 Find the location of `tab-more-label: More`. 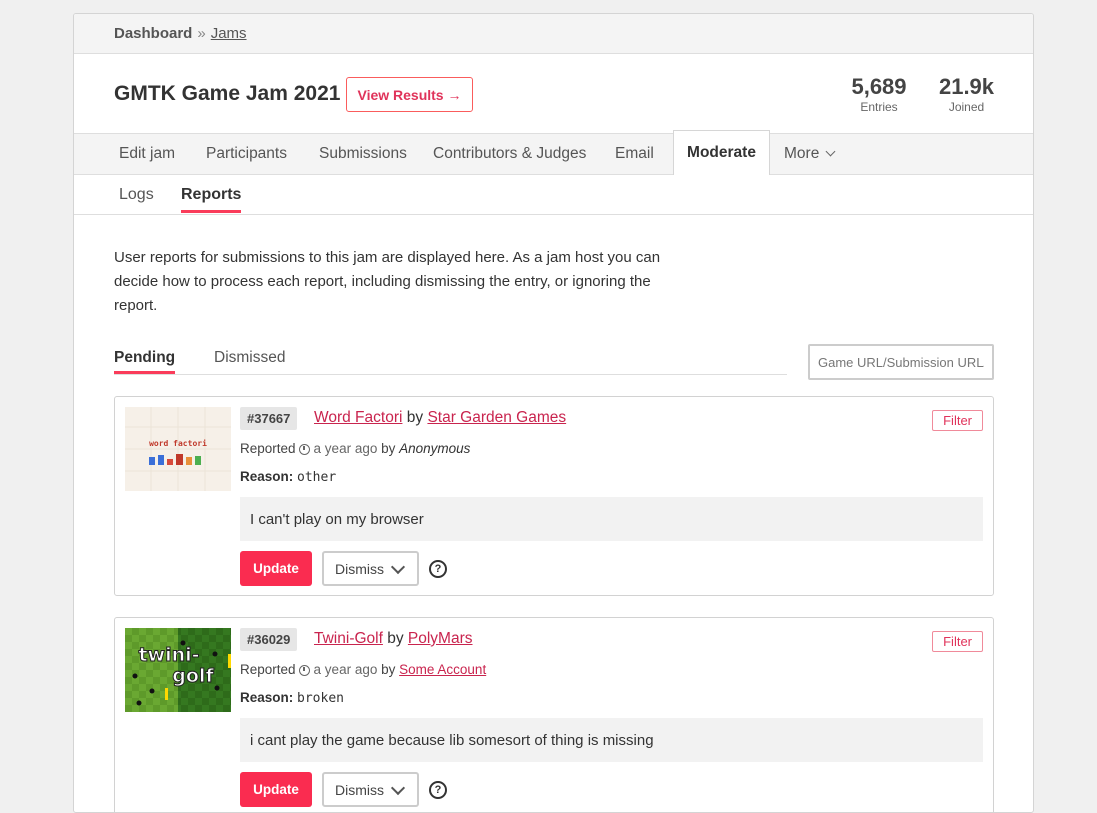

tab-more-label: More is located at coordinates (802, 153).